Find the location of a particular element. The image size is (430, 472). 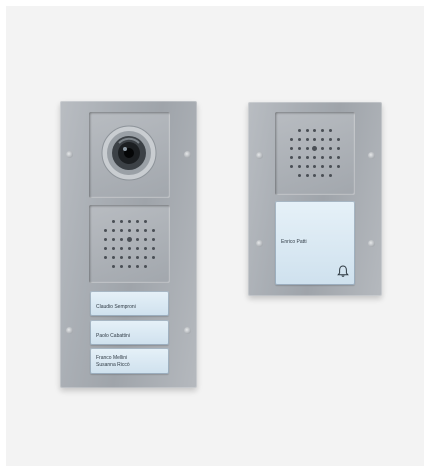

bell-icon is located at coordinates (343, 271).